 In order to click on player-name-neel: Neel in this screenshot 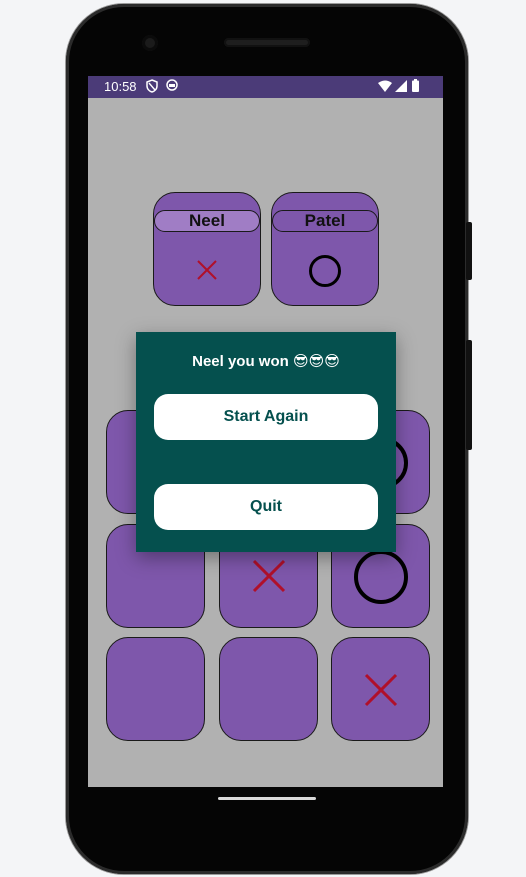, I will do `click(207, 221)`.